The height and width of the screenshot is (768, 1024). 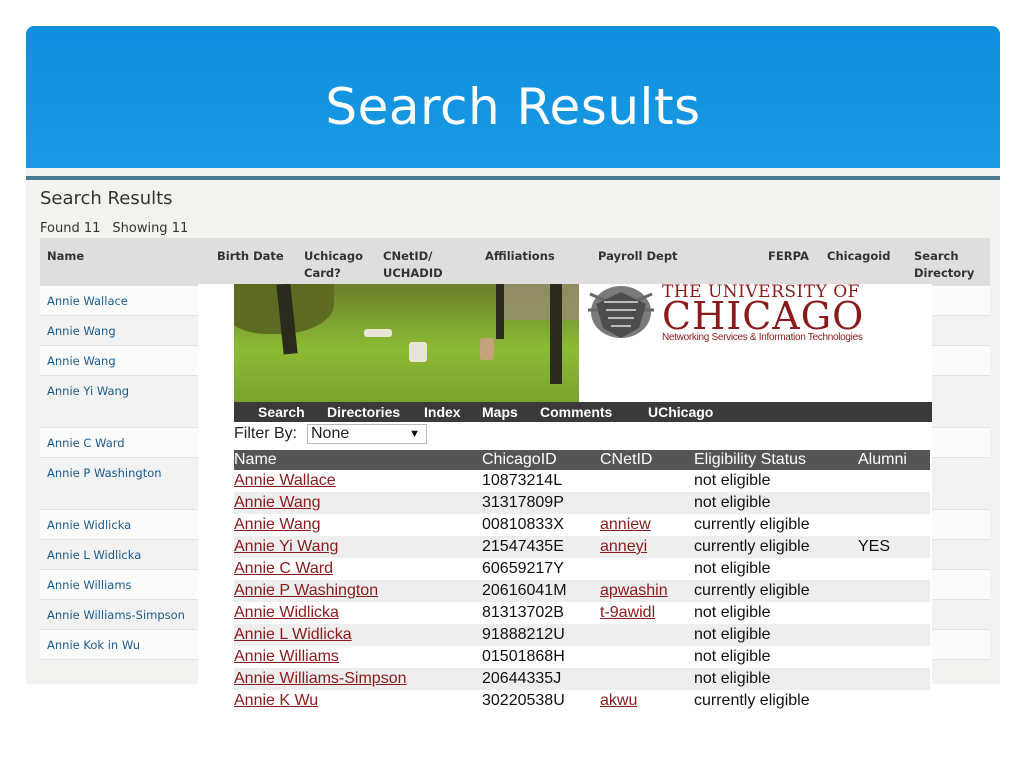 I want to click on result-name-link: Annie Yi Wang, so click(x=286, y=547).